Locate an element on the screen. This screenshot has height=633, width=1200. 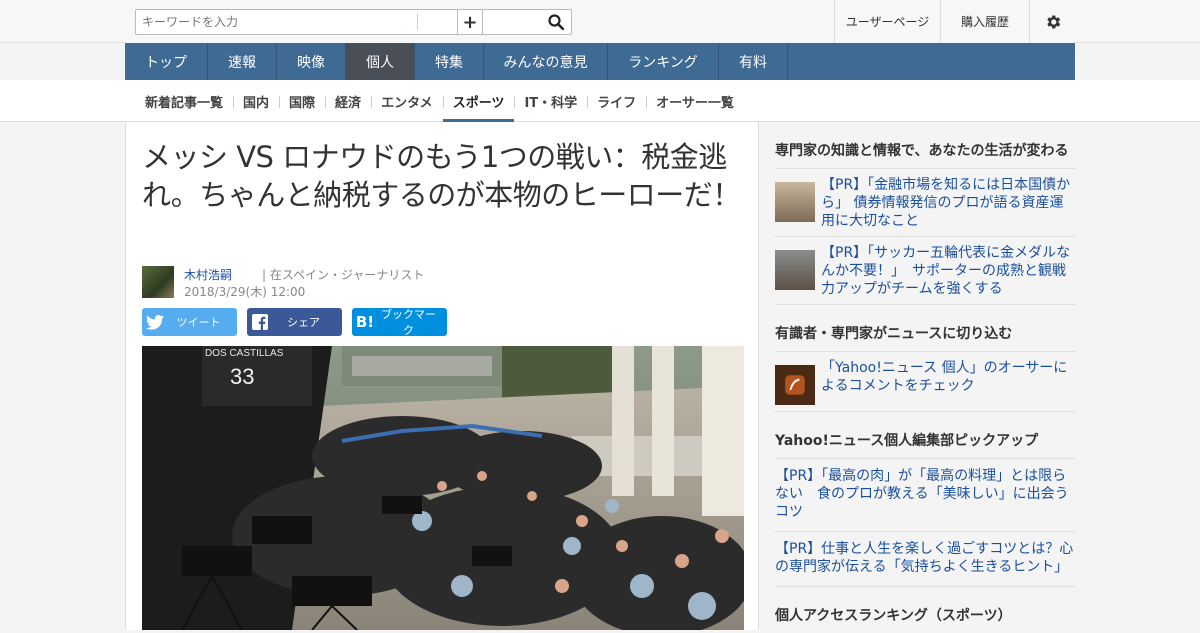
search-divider is located at coordinates (417, 22).